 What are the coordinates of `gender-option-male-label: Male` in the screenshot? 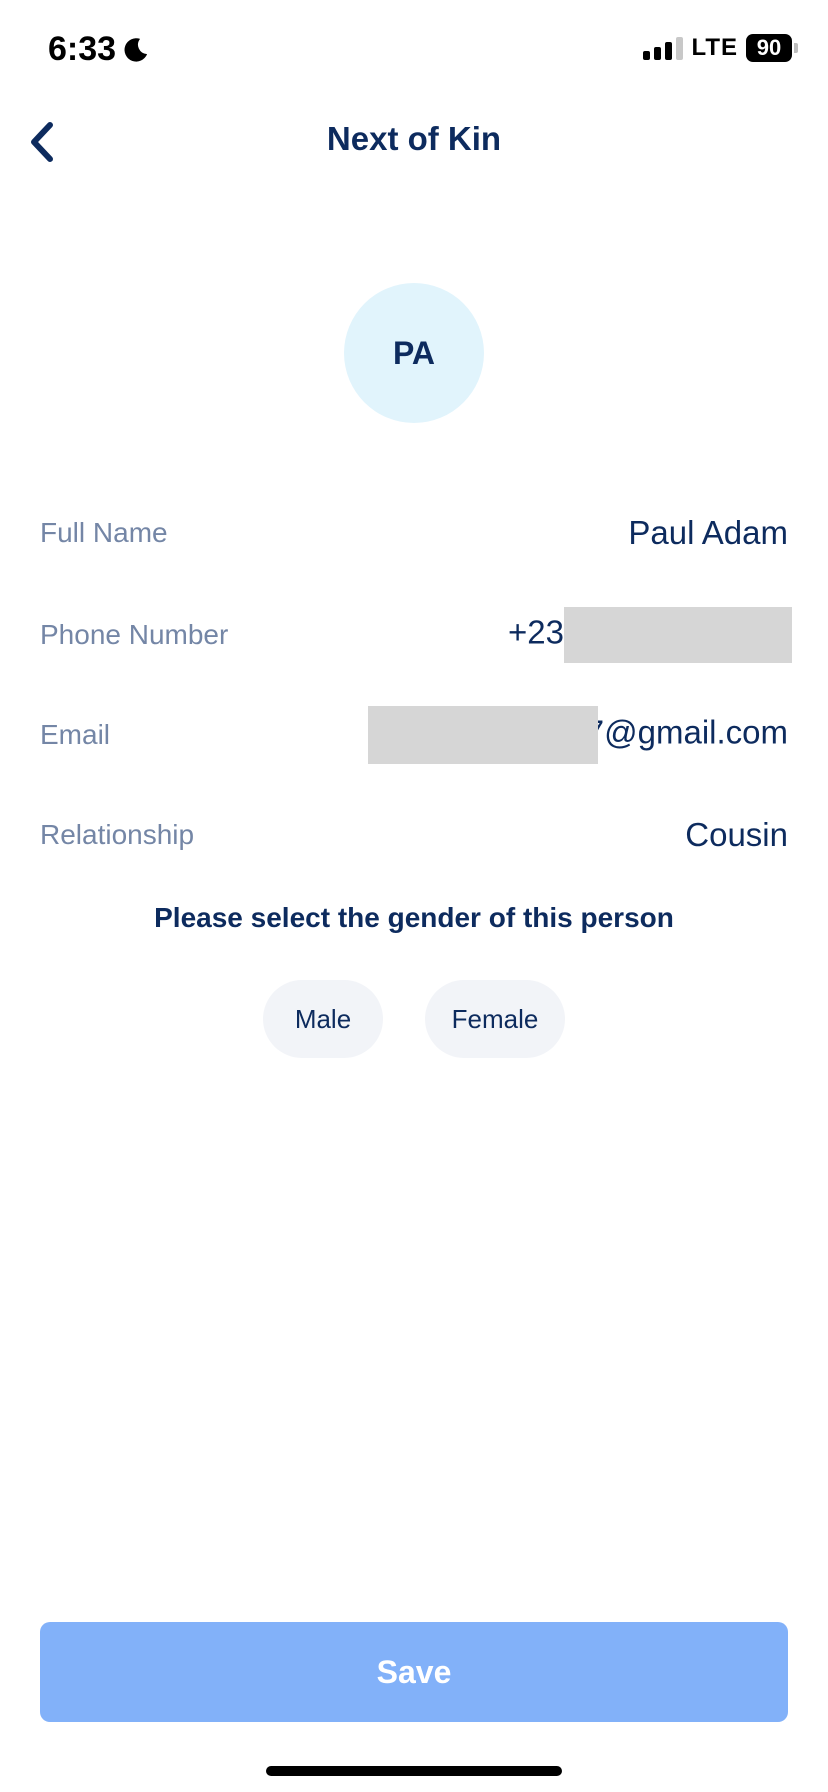 It's located at (323, 1018).